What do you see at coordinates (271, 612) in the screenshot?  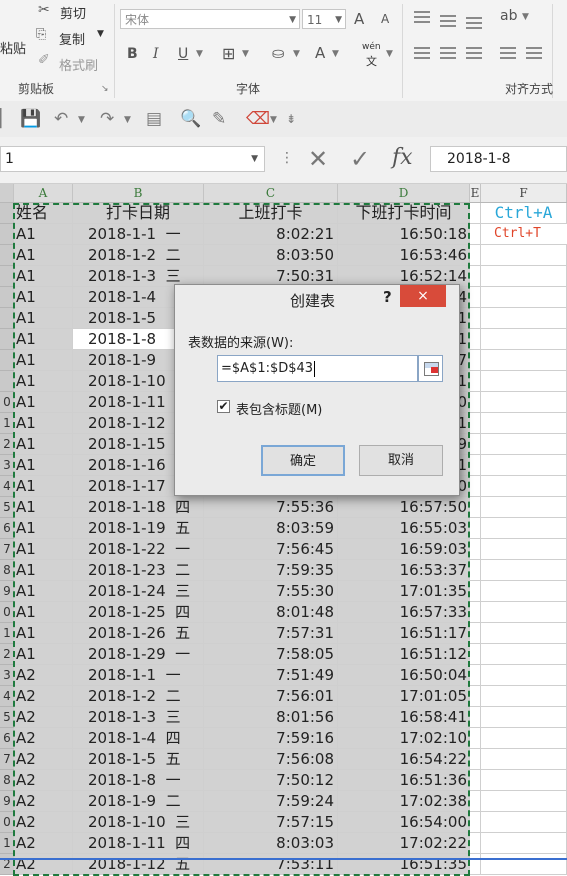 I see `cell-clock-in: 8:01:48` at bounding box center [271, 612].